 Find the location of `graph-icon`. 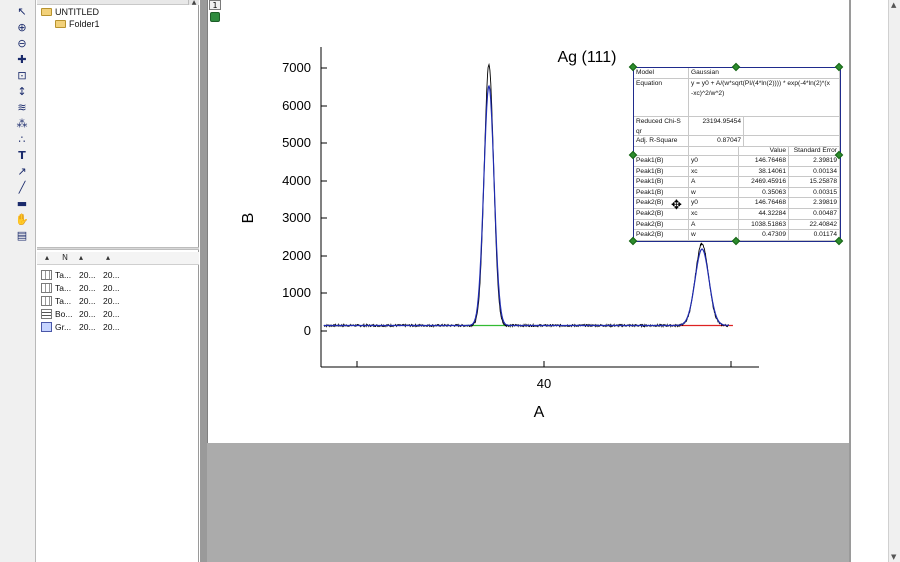

graph-icon is located at coordinates (46, 327).